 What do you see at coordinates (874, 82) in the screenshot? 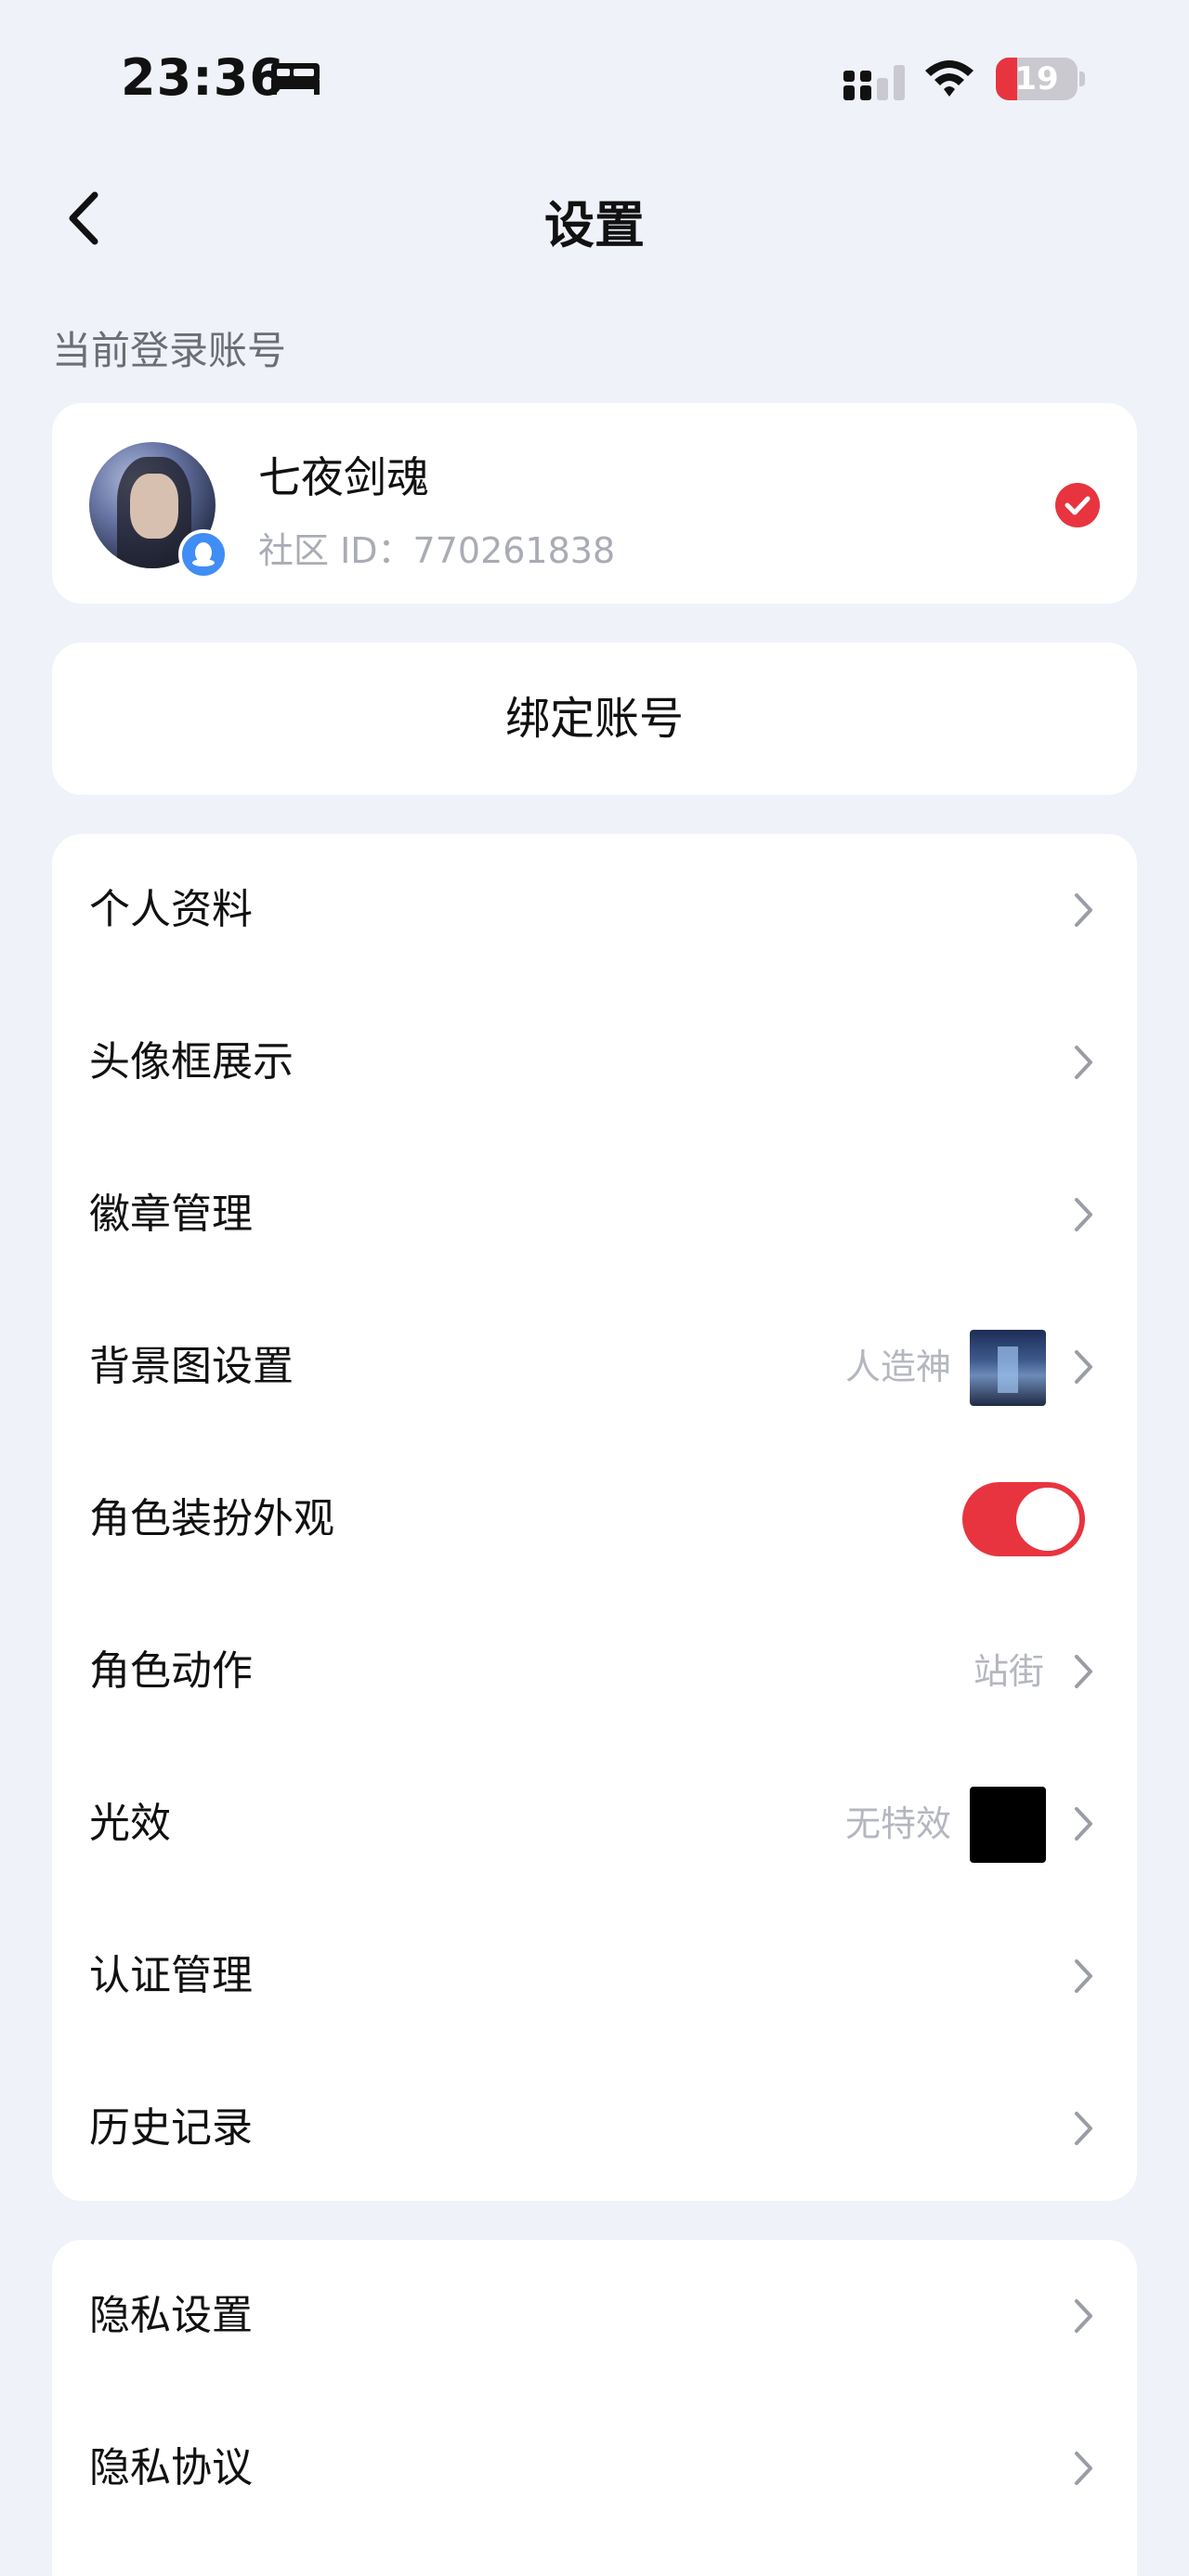
I see `cellular-signal-icon` at bounding box center [874, 82].